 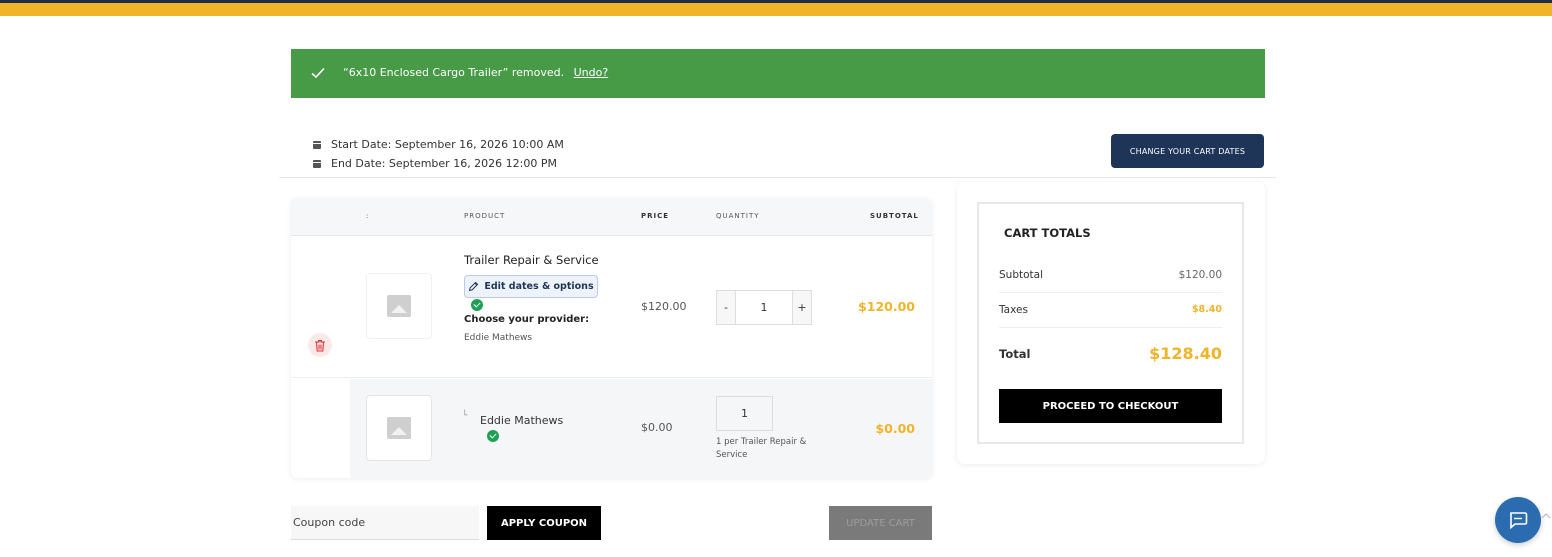 I want to click on trash-icon, so click(x=320, y=345).